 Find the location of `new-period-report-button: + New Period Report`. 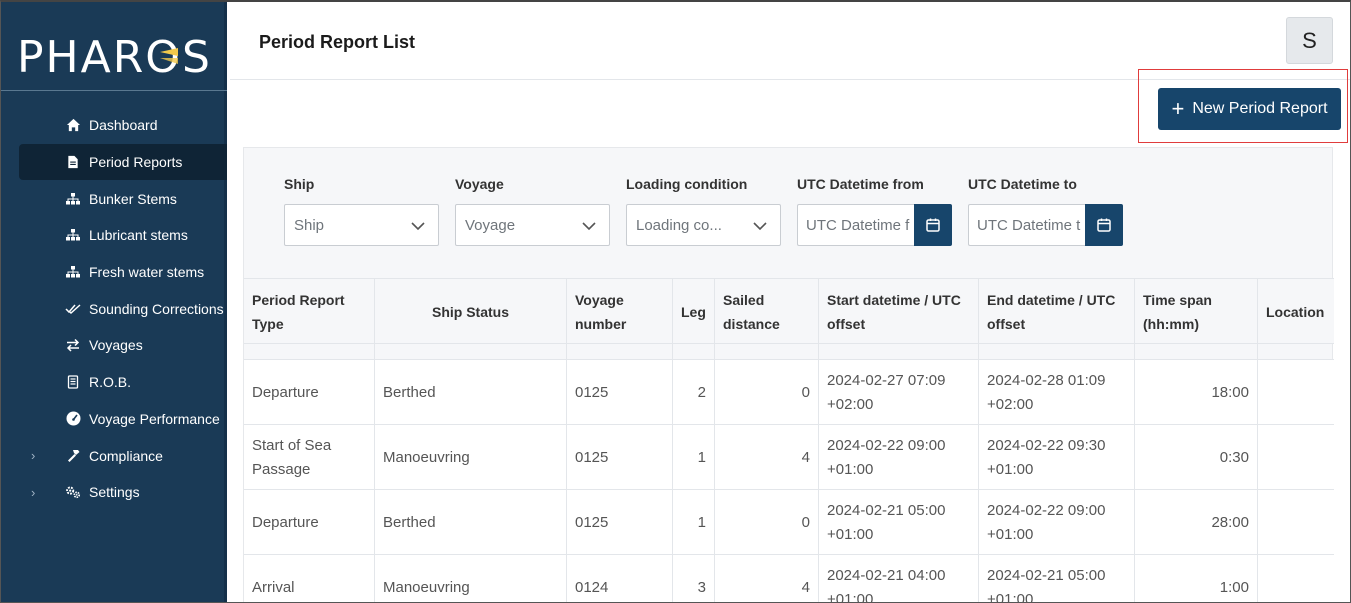

new-period-report-button: + New Period Report is located at coordinates (1249, 109).